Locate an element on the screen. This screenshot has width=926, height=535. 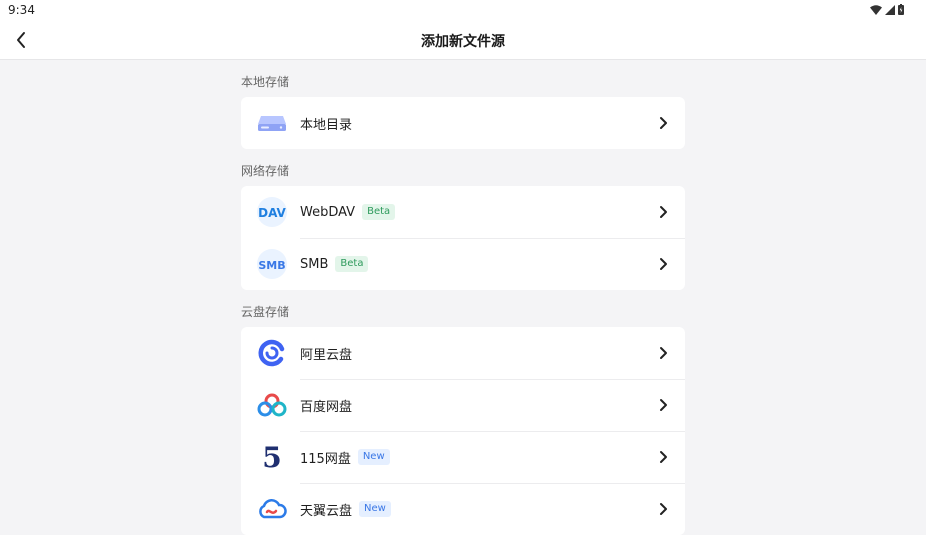
source-label: SMB is located at coordinates (314, 264).